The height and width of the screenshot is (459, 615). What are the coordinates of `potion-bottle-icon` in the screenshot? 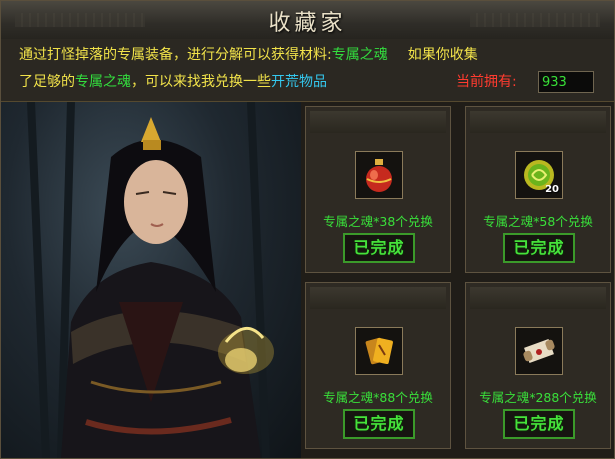 It's located at (379, 175).